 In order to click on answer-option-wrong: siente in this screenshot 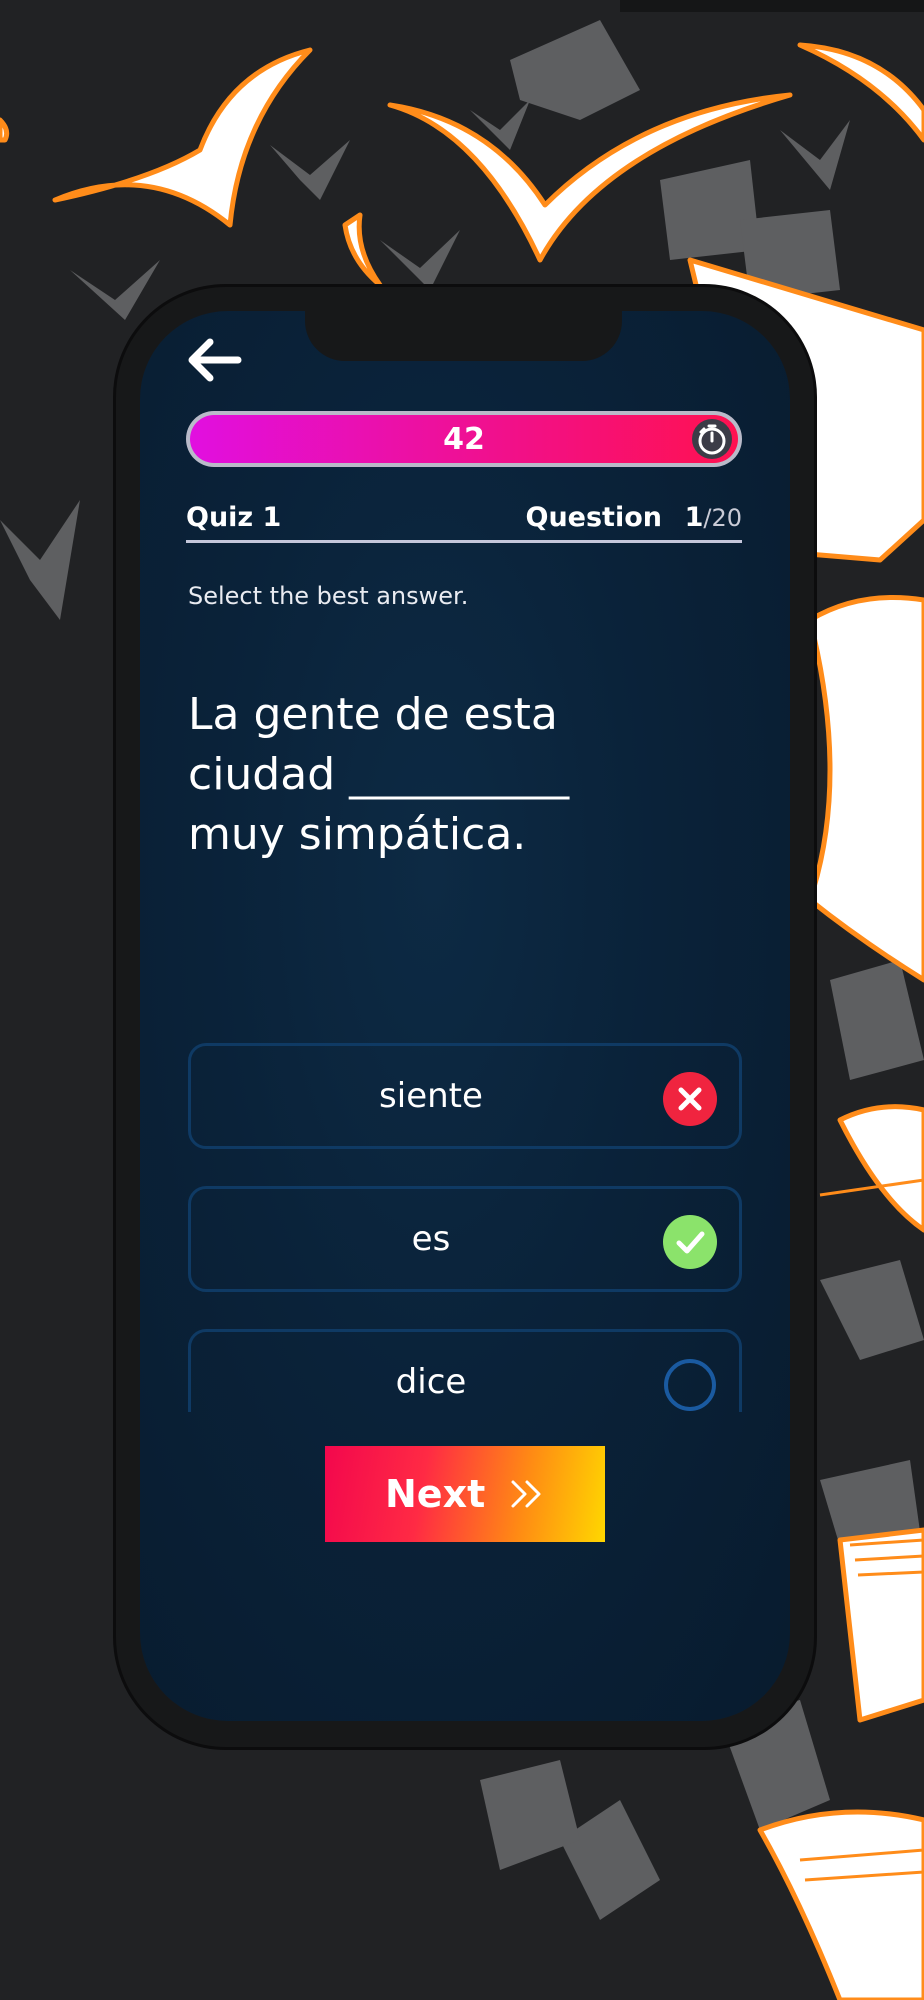, I will do `click(465, 1096)`.